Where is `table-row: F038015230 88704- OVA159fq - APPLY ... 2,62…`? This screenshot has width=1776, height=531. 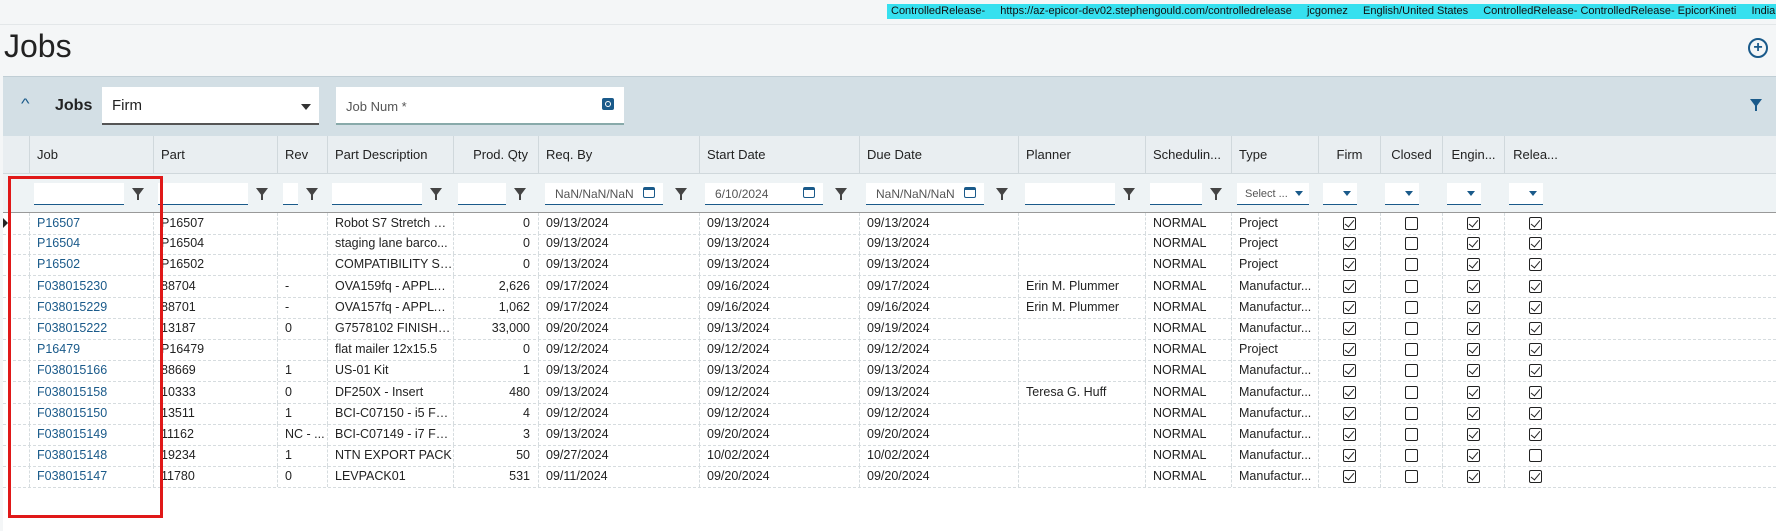 table-row: F038015230 88704- OVA159fq - APPLY ... 2,62… is located at coordinates (889, 286).